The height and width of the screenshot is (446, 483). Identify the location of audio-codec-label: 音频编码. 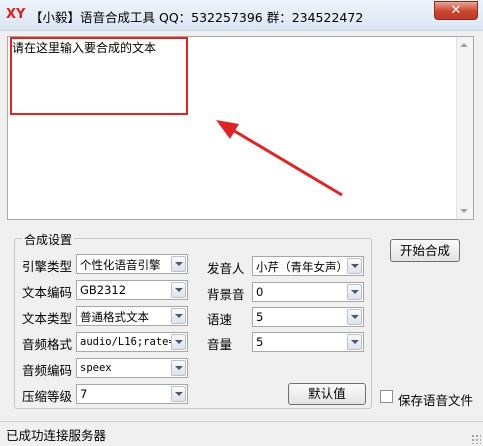
(47, 370).